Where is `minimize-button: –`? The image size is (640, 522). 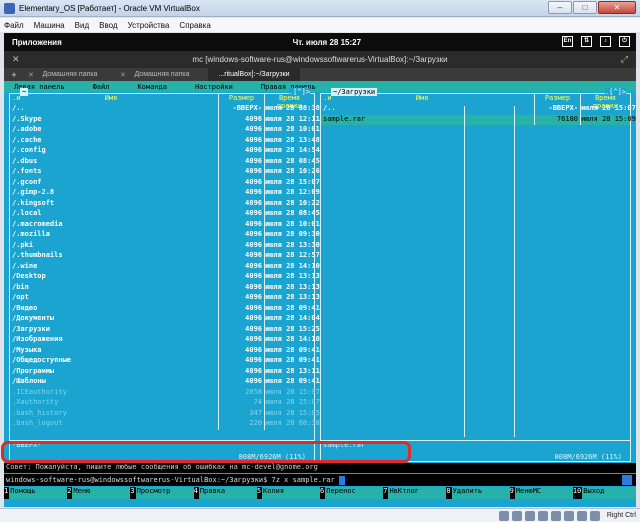 minimize-button: – is located at coordinates (560, 7).